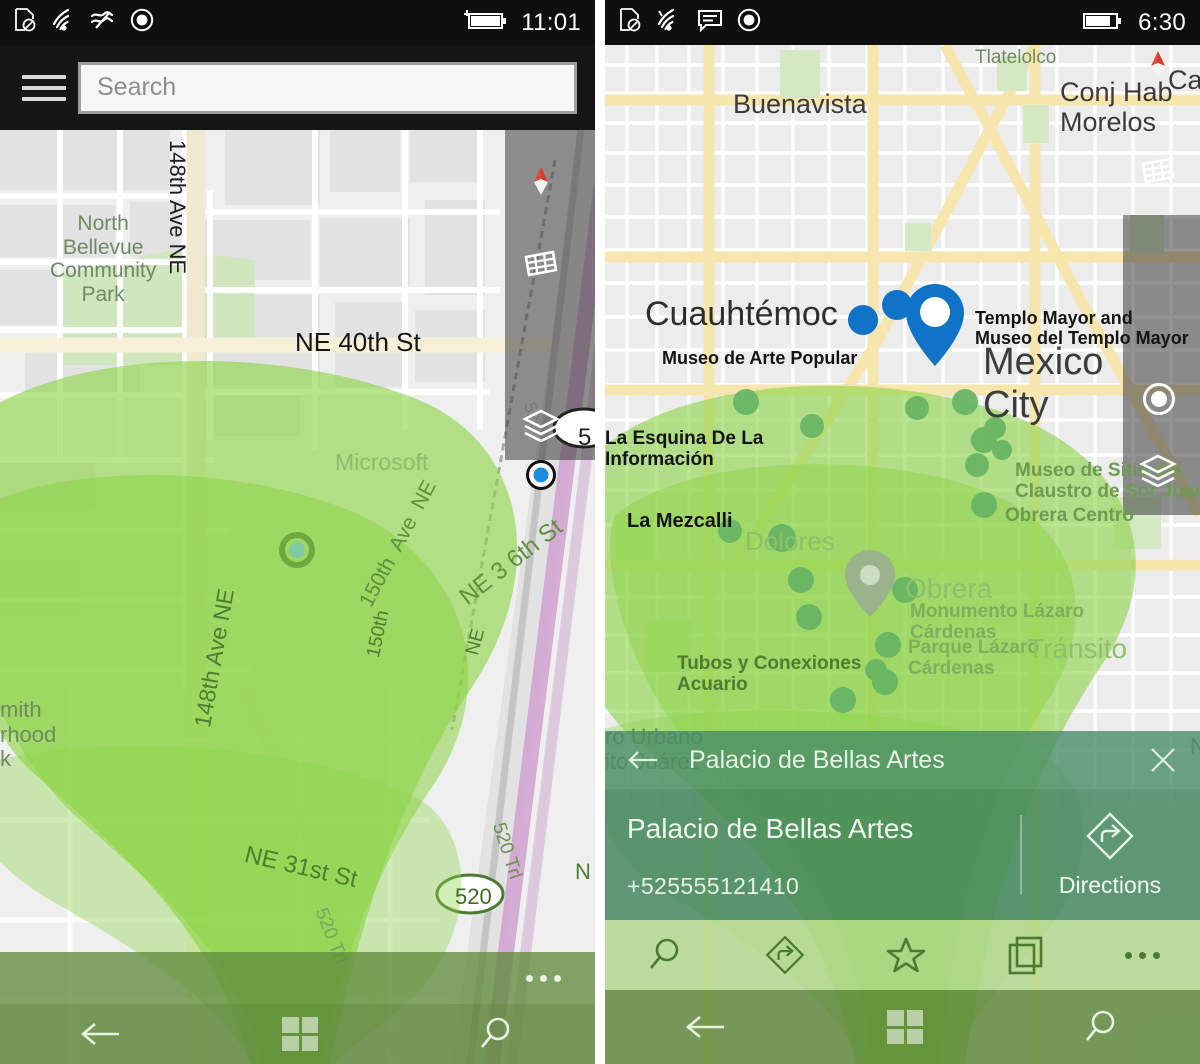 This screenshot has height=1064, width=1200. Describe the element at coordinates (1069, 515) in the screenshot. I see `map-label: Obrera Centro` at that location.